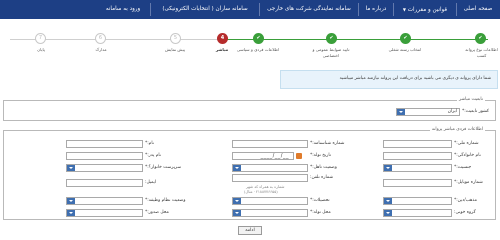  What do you see at coordinates (322, 177) in the screenshot?
I see `phone-label: شماره تلفن:` at bounding box center [322, 177].